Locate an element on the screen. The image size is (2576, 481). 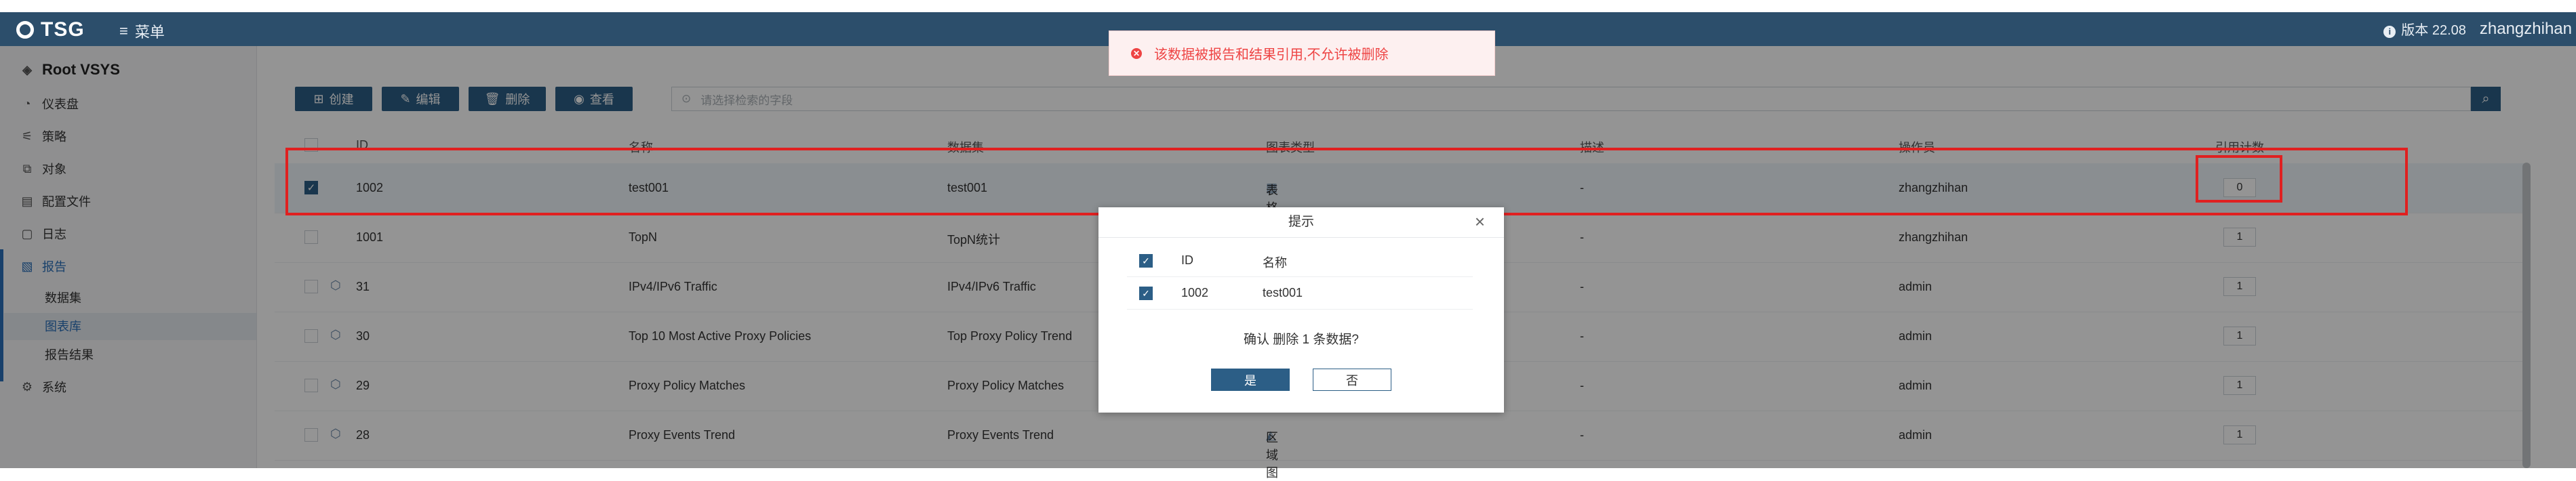
confirm-no-button: 否 is located at coordinates (1352, 380).